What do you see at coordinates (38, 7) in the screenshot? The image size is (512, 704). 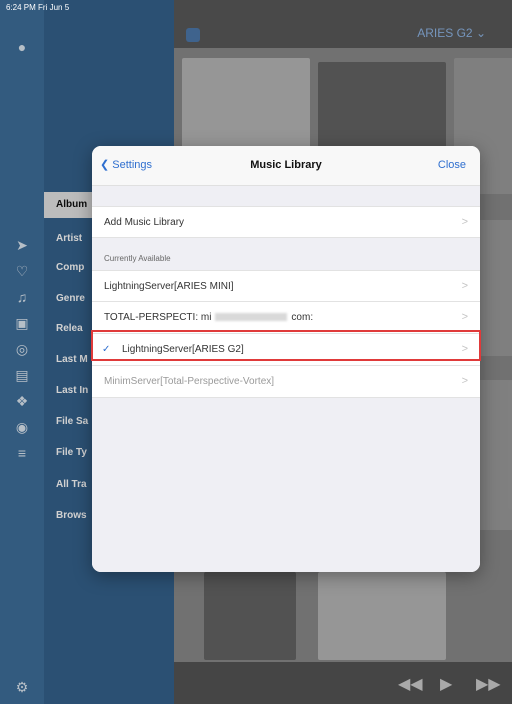 I see `status-time-date: 6:24 PM Fri Jun 5` at bounding box center [38, 7].